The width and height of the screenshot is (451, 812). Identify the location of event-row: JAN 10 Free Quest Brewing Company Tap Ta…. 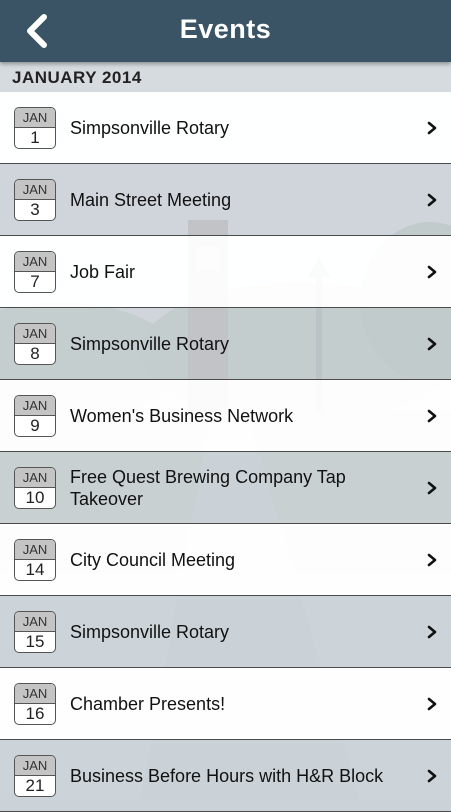
(225, 488).